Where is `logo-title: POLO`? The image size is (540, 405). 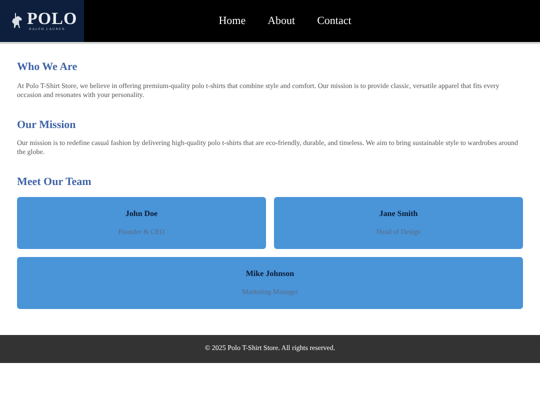
logo-title: POLO is located at coordinates (52, 19).